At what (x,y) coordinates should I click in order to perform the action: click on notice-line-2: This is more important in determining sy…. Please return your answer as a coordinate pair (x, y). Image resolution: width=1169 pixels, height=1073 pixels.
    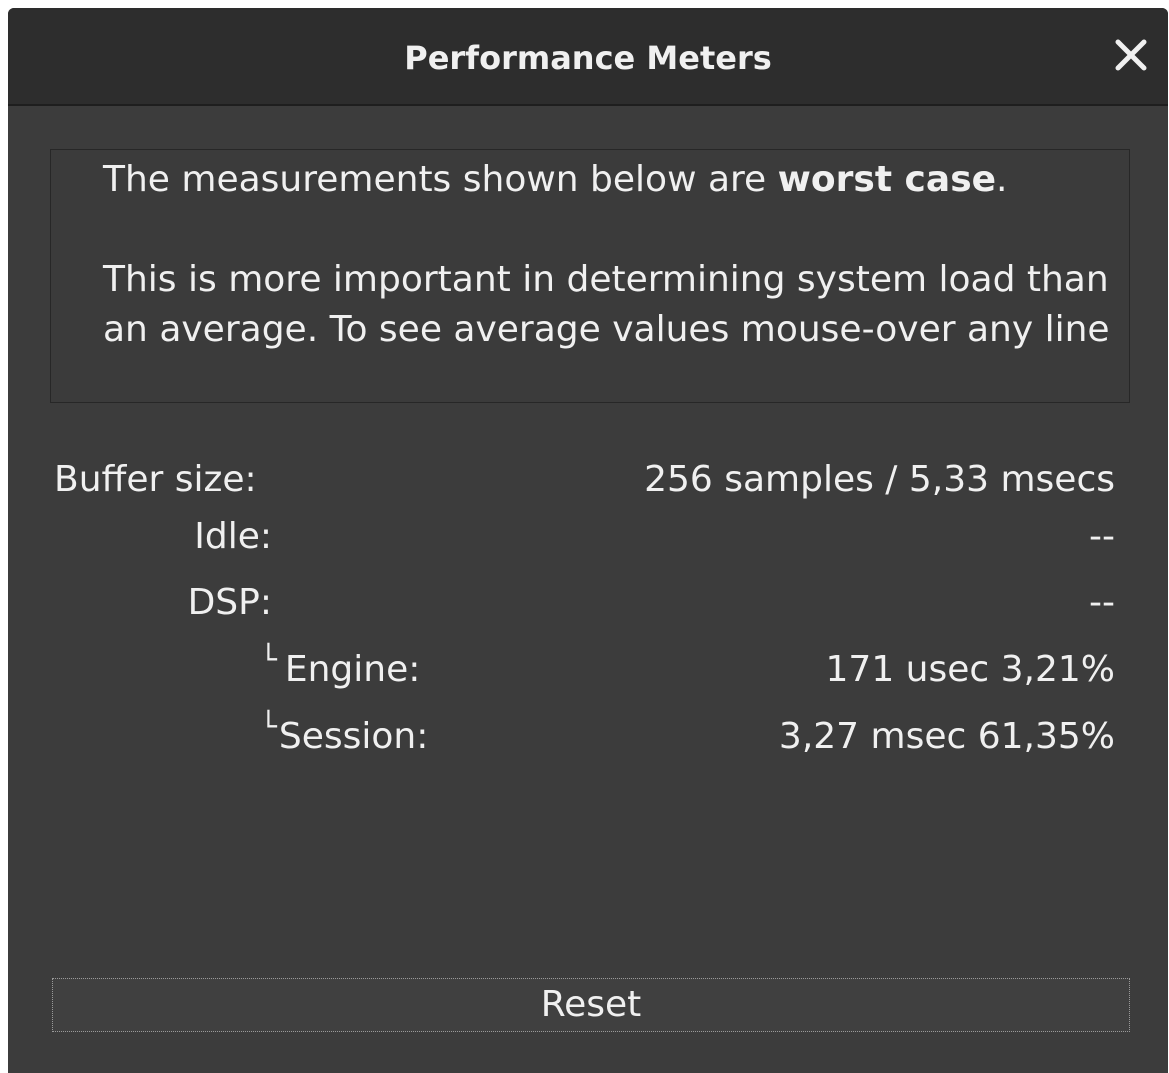
    Looking at the image, I should click on (606, 304).